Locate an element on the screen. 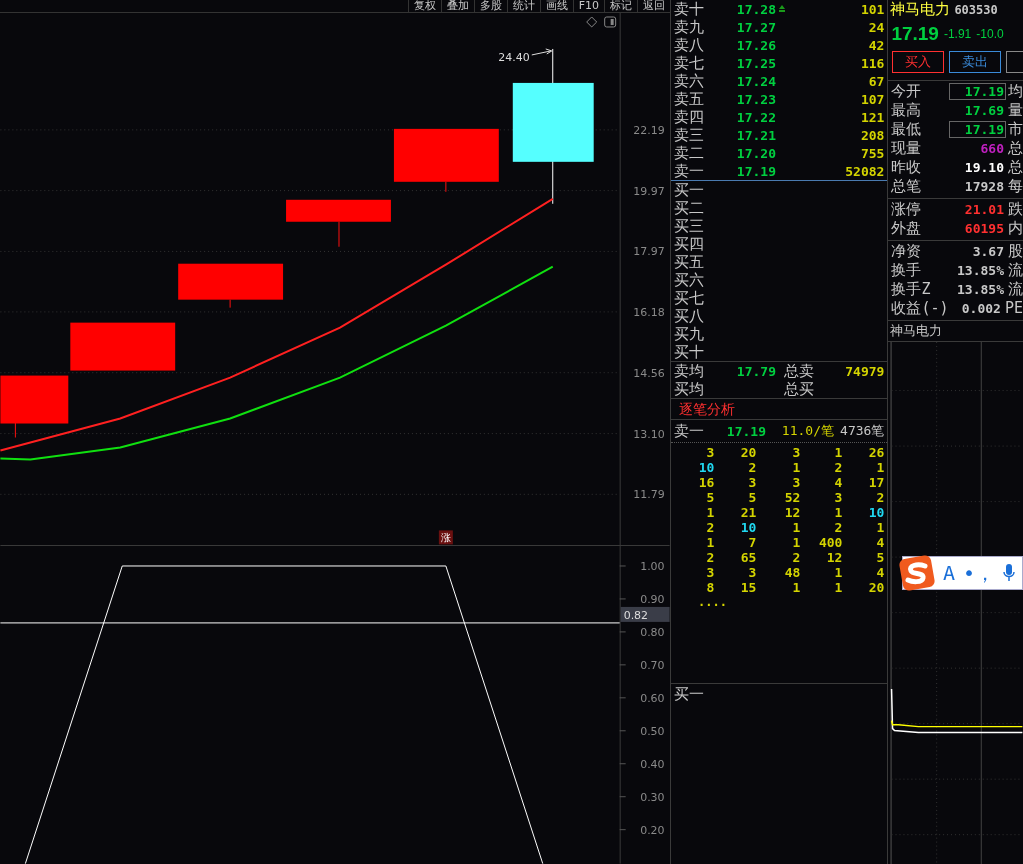  info-value: 17928 is located at coordinates (984, 186).